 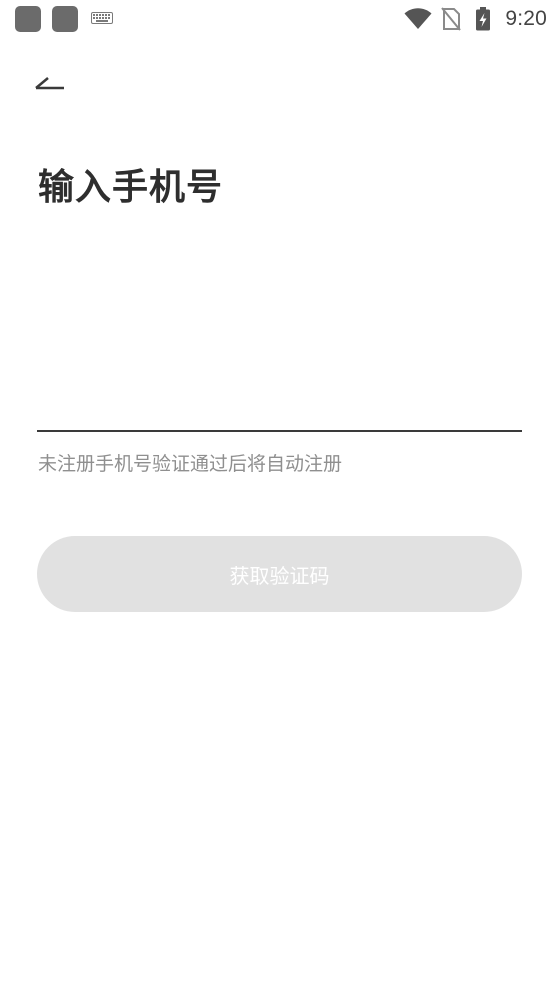 What do you see at coordinates (279, 19) in the screenshot?
I see `status-bar: 9:20` at bounding box center [279, 19].